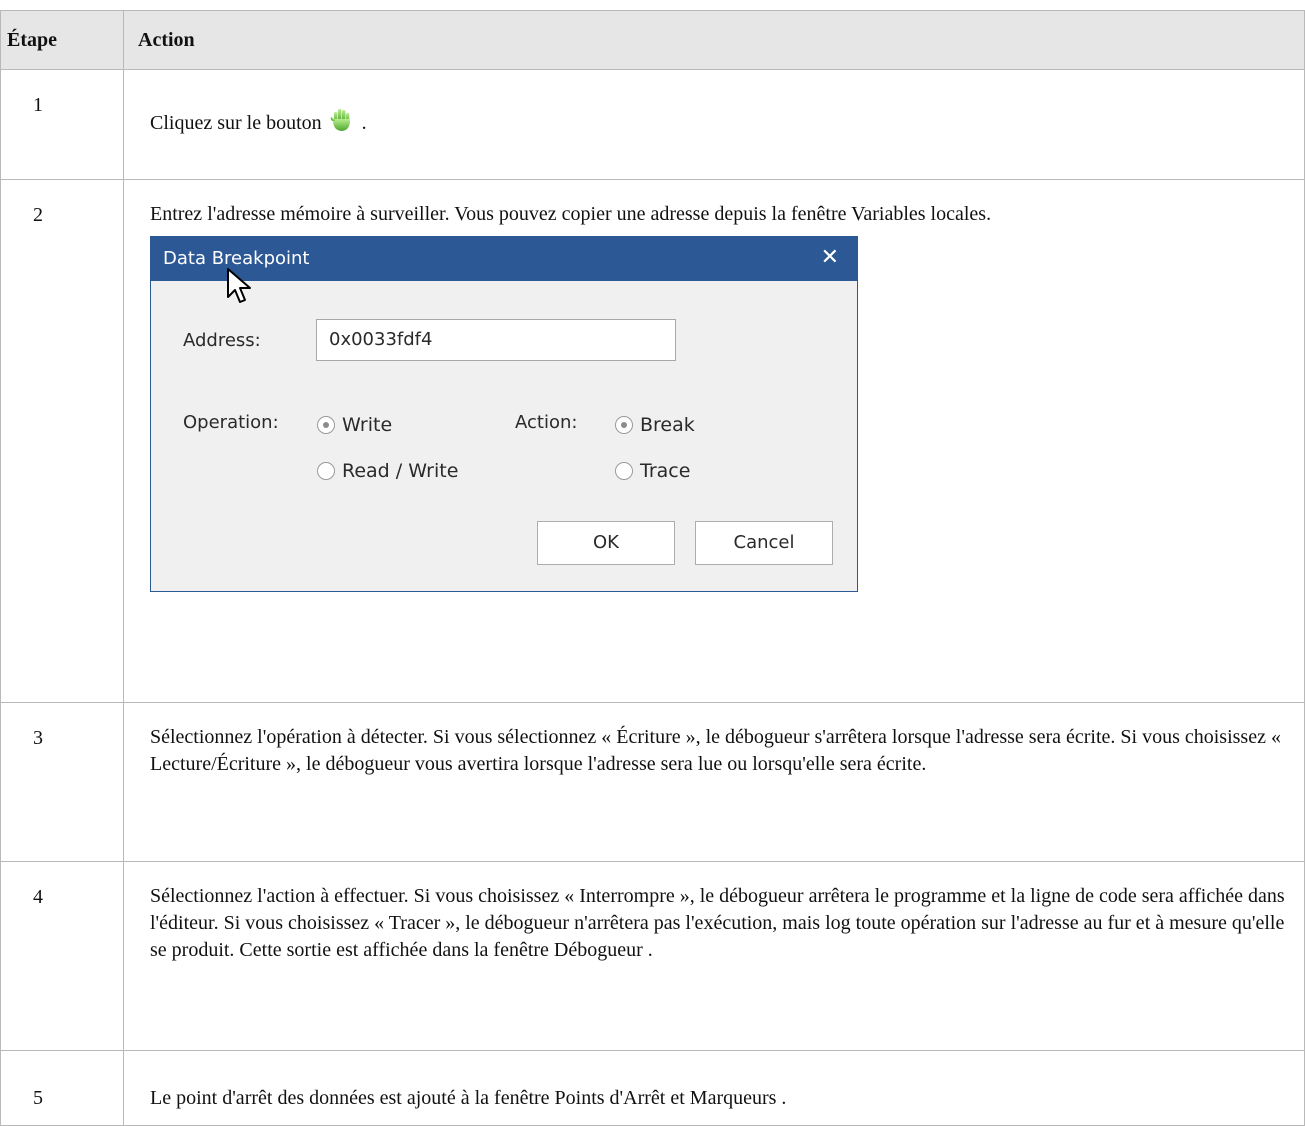 The image size is (1305, 1126). I want to click on action-label: Action:, so click(546, 422).